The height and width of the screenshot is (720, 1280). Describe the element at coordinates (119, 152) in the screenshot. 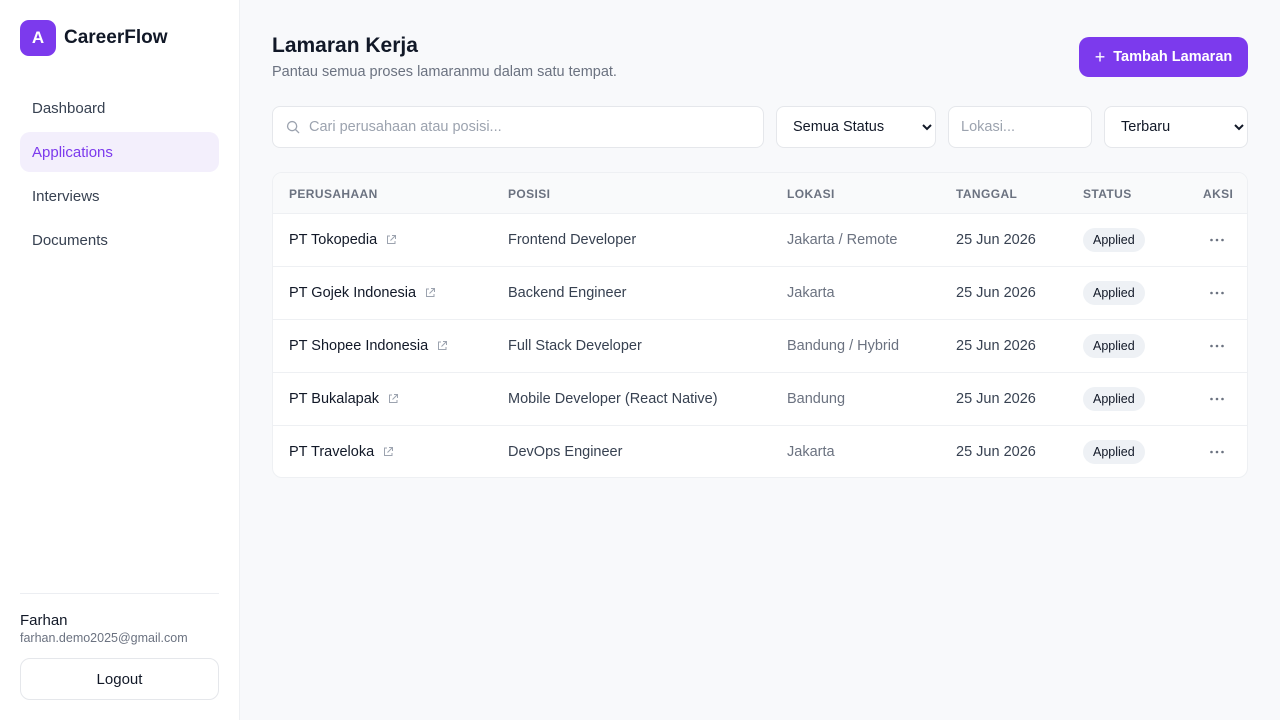

I see `sidebar-item-applications: Applications` at that location.